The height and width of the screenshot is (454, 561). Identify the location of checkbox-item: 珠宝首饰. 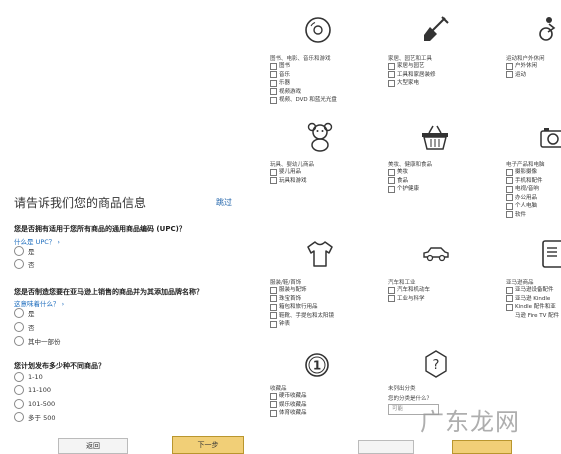
(317, 299).